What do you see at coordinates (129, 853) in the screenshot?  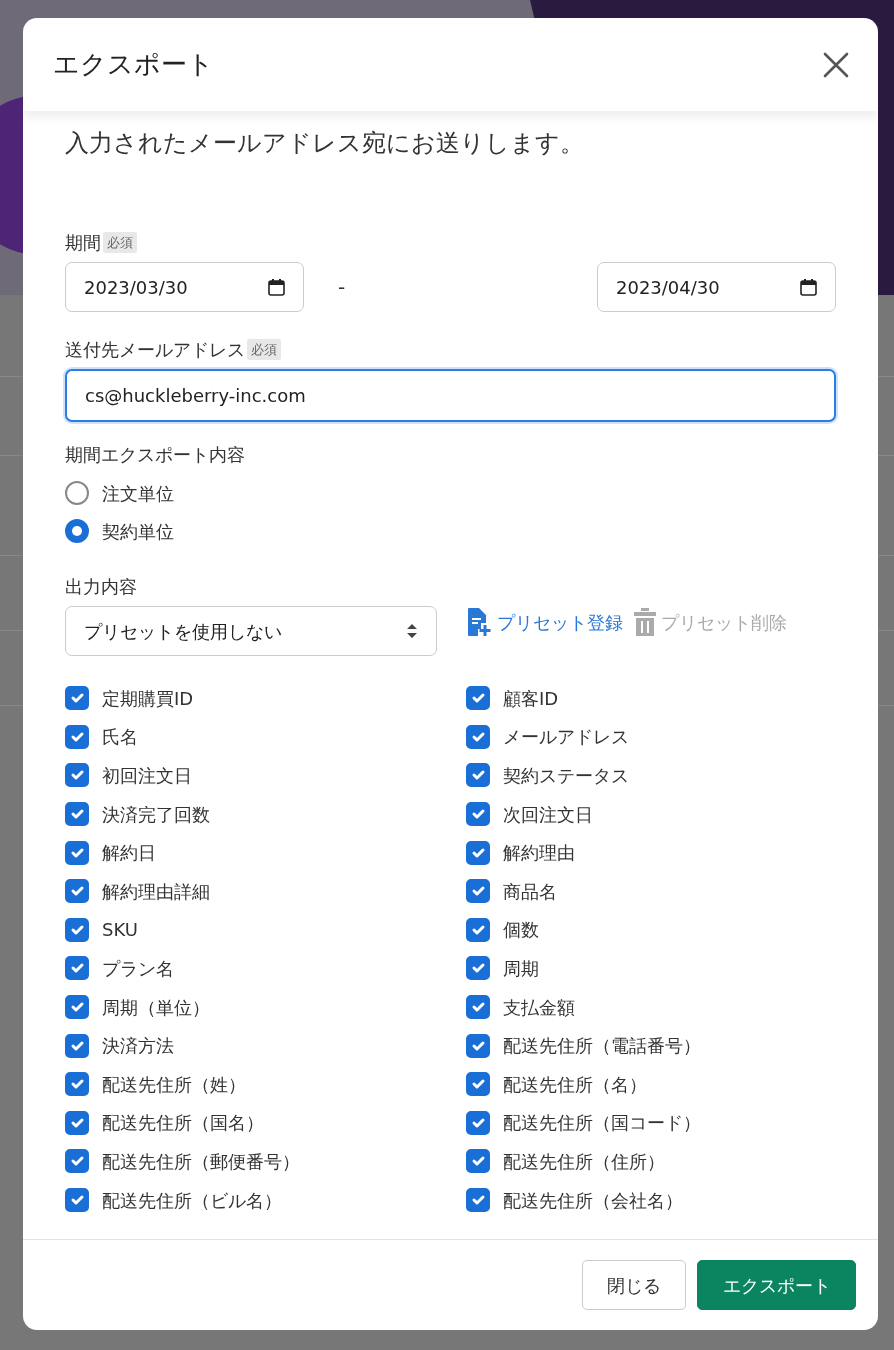 I see `checkbox-label: 解約日` at bounding box center [129, 853].